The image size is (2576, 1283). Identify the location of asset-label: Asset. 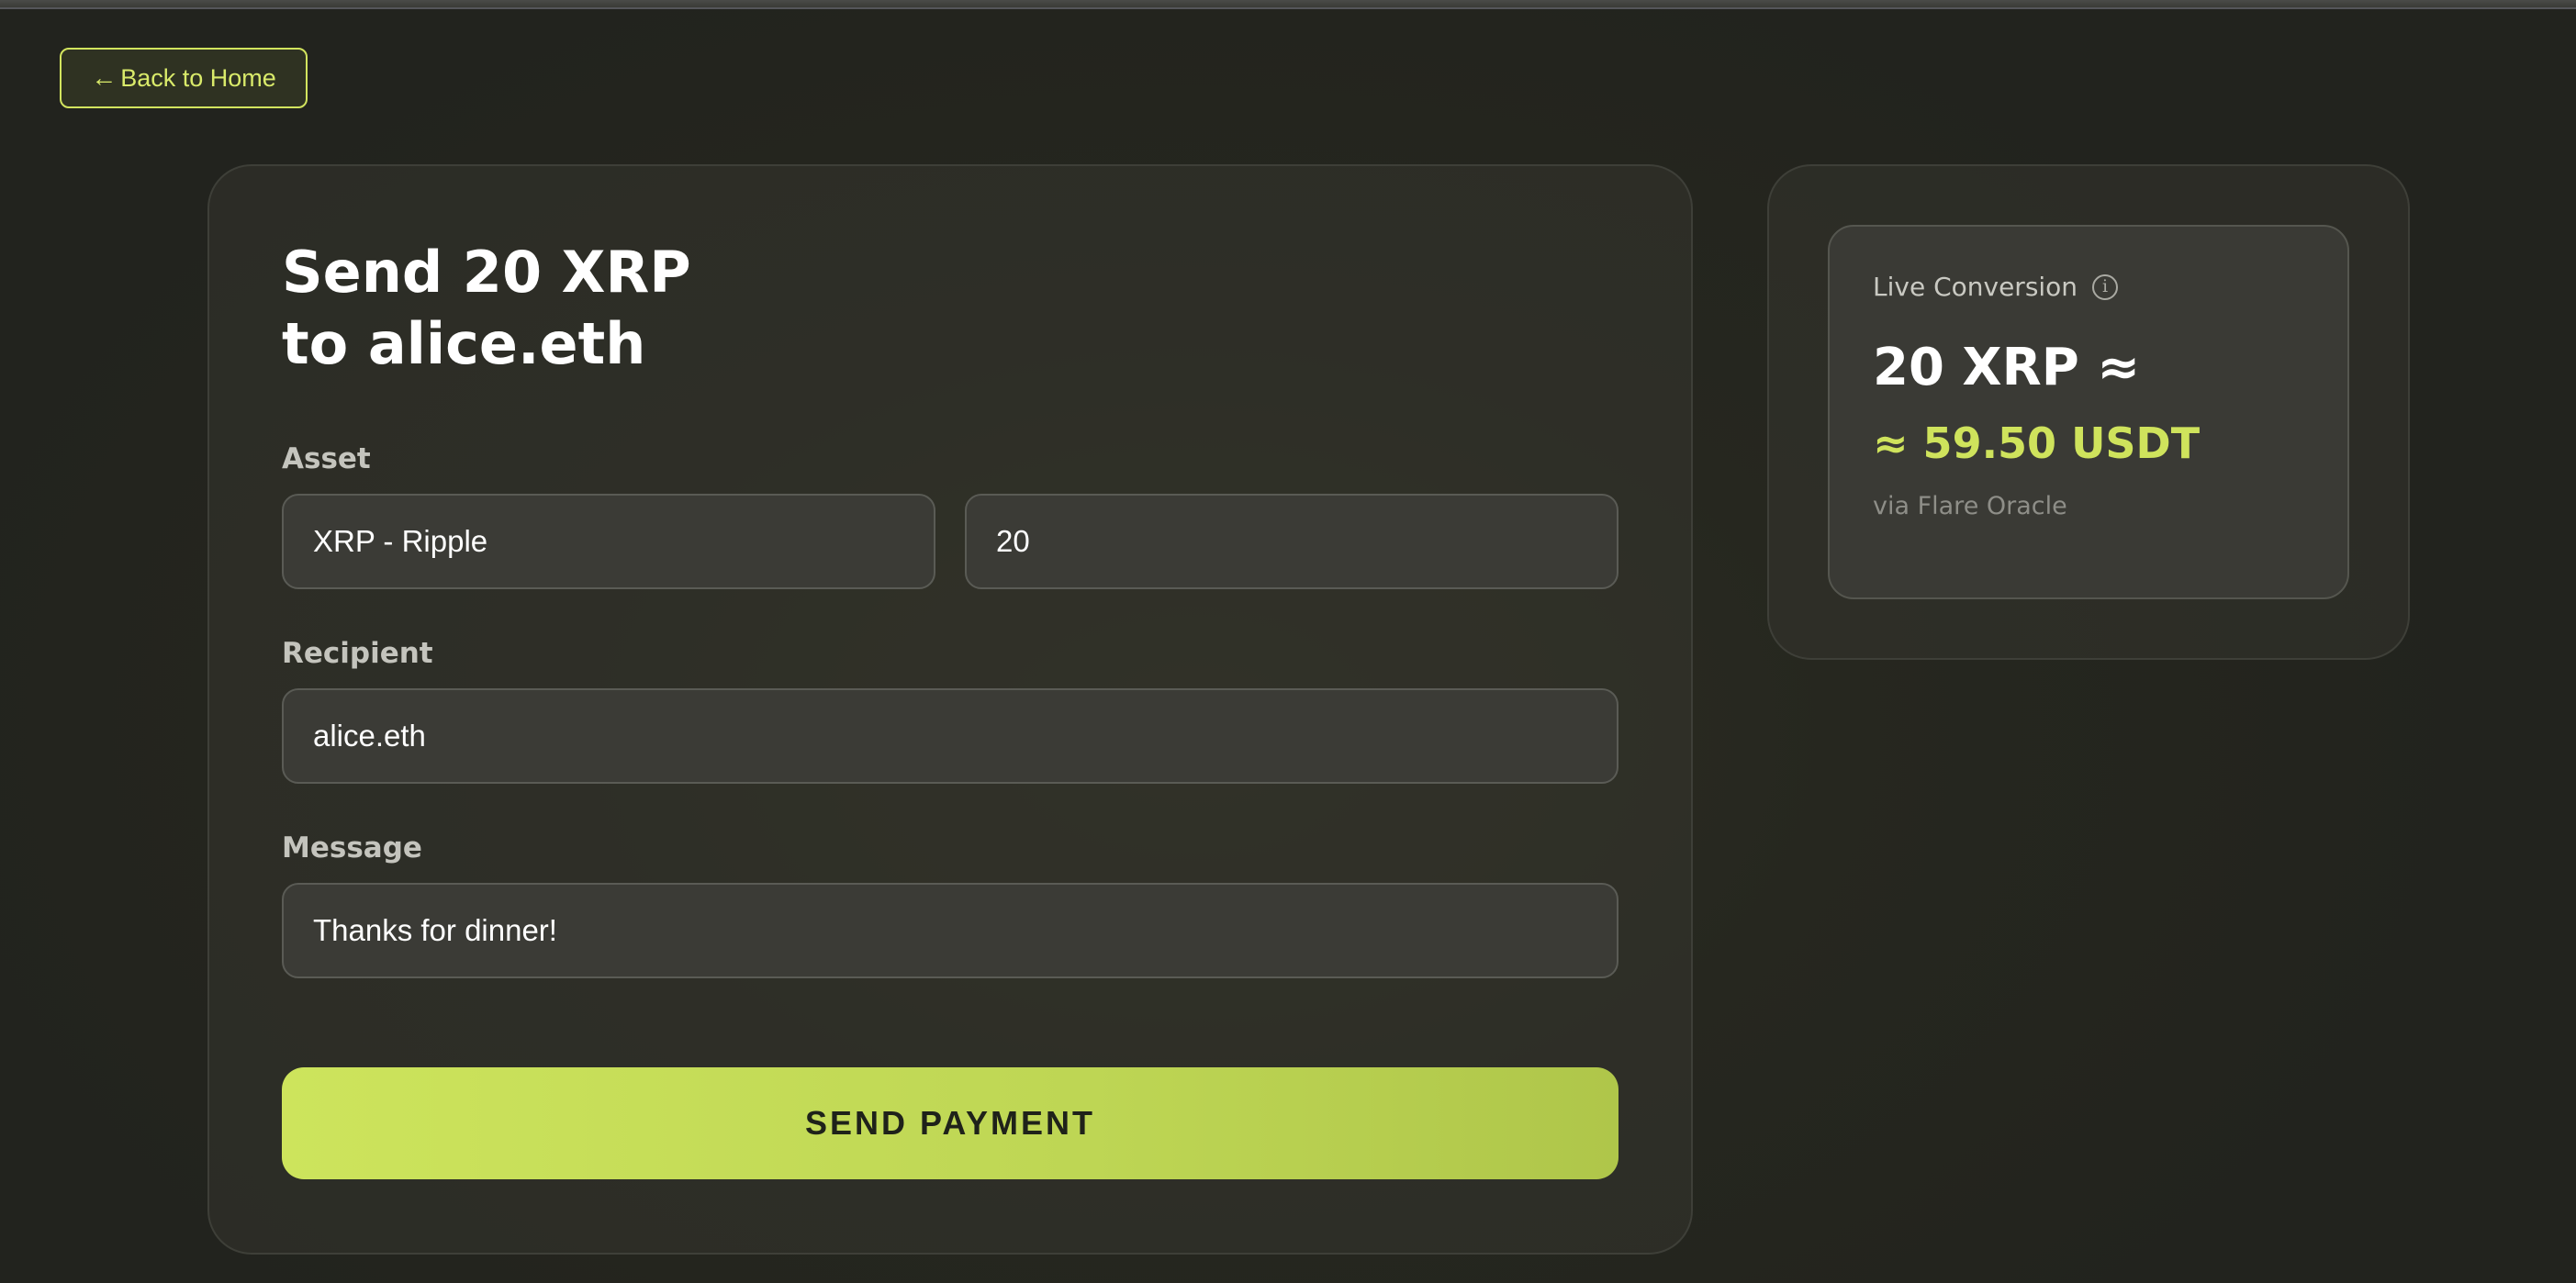
(326, 458).